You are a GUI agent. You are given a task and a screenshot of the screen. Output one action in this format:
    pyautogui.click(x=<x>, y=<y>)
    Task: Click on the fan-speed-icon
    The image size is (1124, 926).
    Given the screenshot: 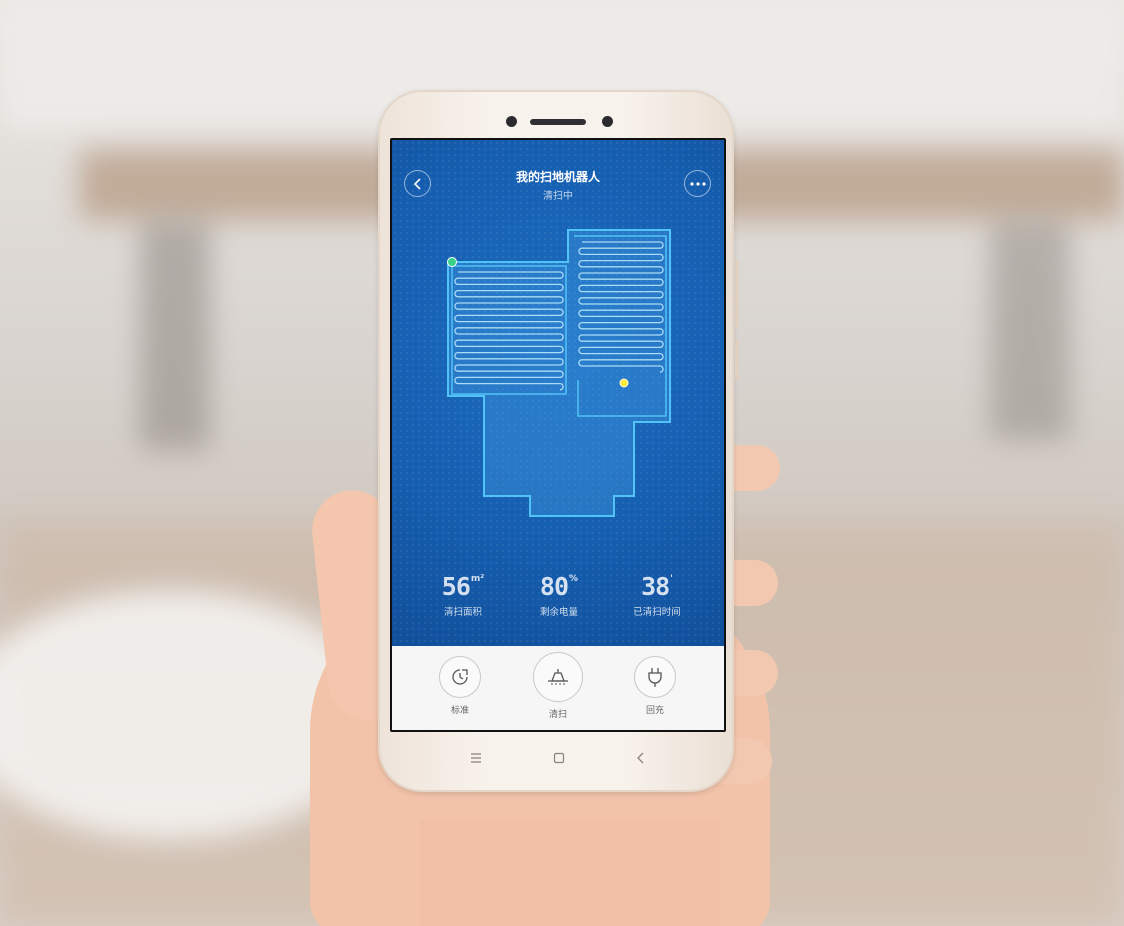 What is the action you would take?
    pyautogui.click(x=460, y=677)
    